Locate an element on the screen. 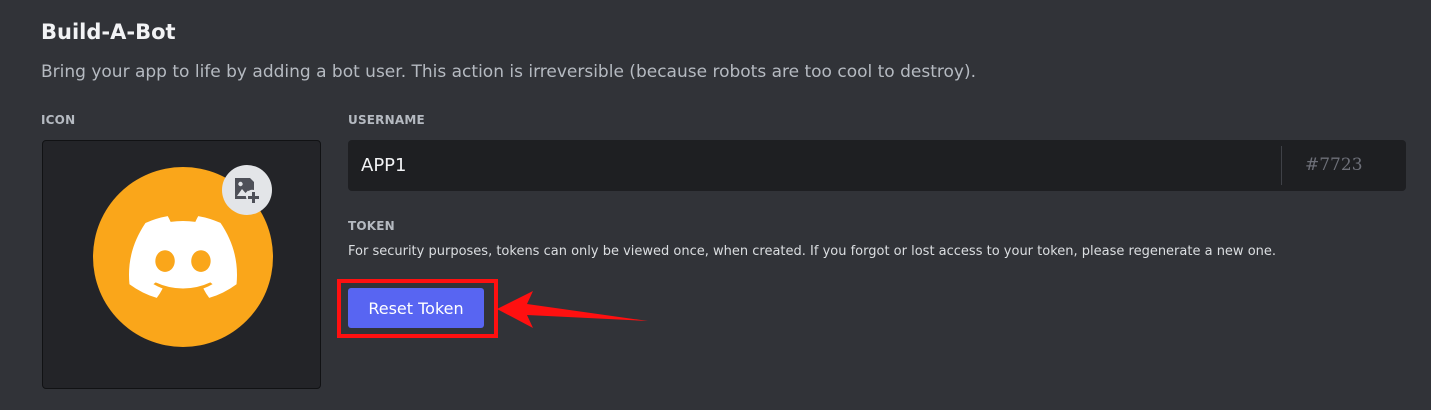 The height and width of the screenshot is (410, 1431). image-add-icon is located at coordinates (247, 190).